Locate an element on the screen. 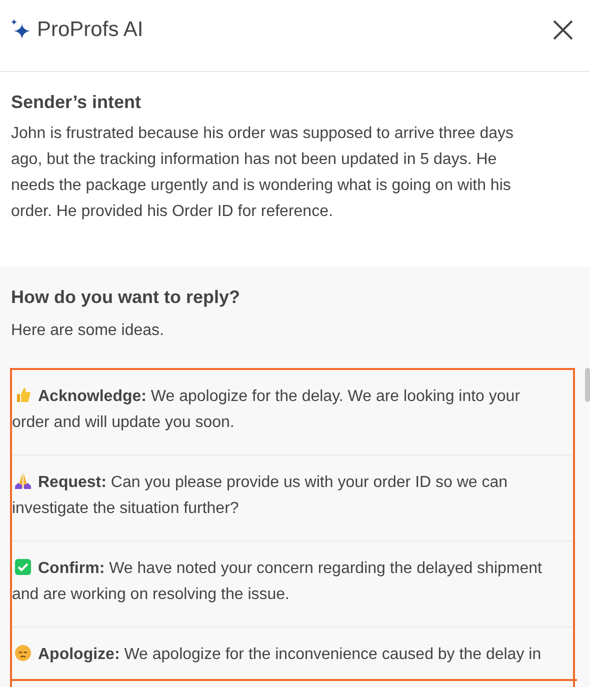 Image resolution: width=590 pixels, height=687 pixels. intent-summary: John is frustrated because his order was supposed to arrive three days ago, but the tracking information has not been updated in 5 days. He needs the package urgently and is wondering what is going on with his order. He provided his Order ID for reference. is located at coordinates (262, 173).